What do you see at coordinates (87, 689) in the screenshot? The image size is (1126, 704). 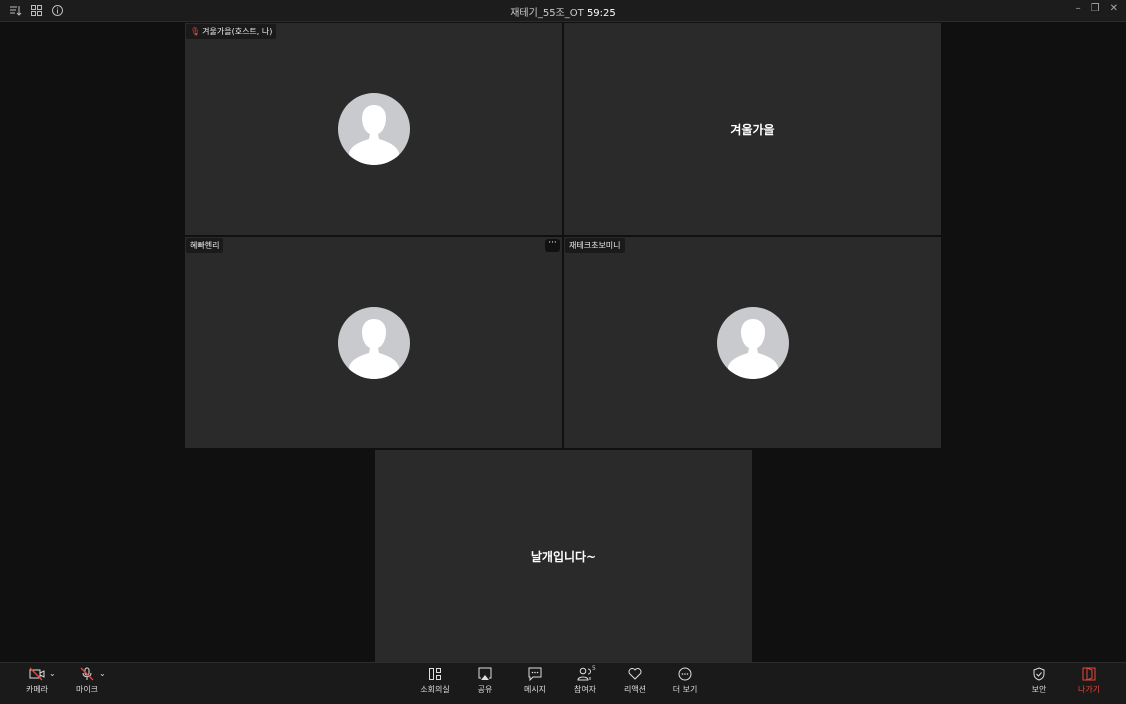 I see `mic-label: 마이크` at bounding box center [87, 689].